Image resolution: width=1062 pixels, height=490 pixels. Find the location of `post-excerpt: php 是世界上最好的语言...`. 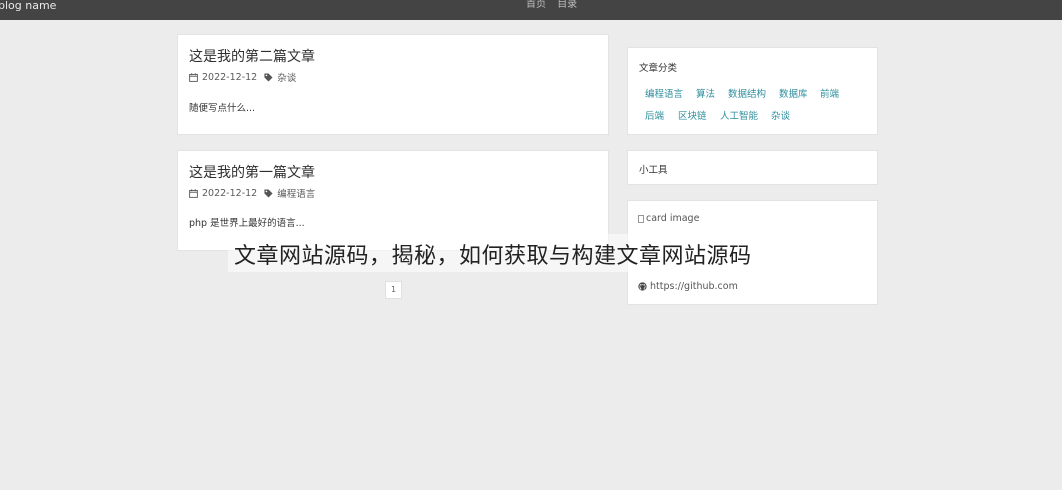

post-excerpt: php 是世界上最好的语言... is located at coordinates (247, 223).